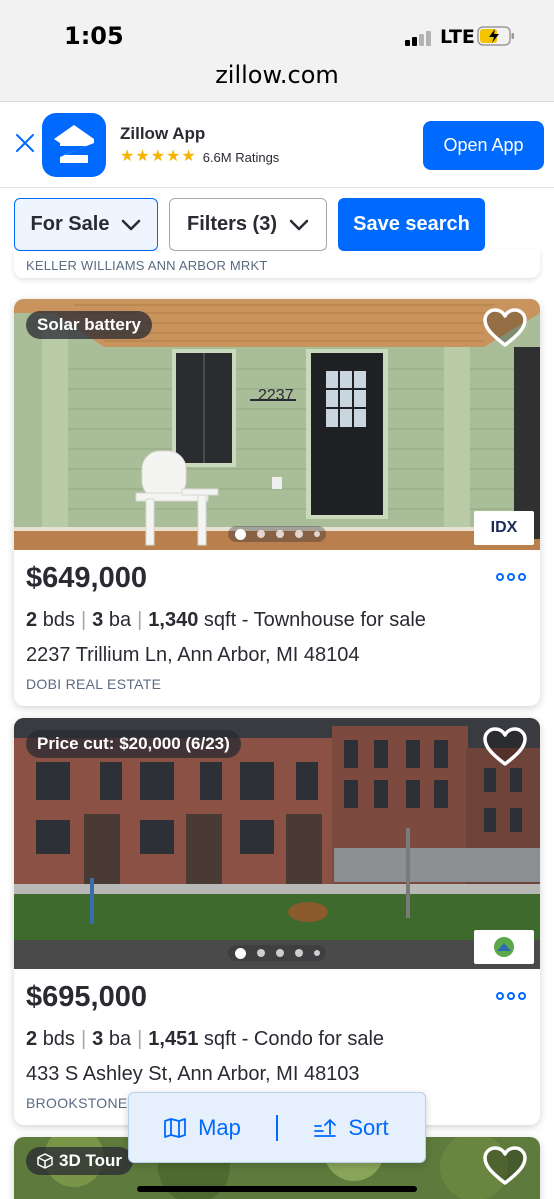 This screenshot has width=554, height=1199. Describe the element at coordinates (241, 157) in the screenshot. I see `ratings-count: 6.6M Ratings` at that location.